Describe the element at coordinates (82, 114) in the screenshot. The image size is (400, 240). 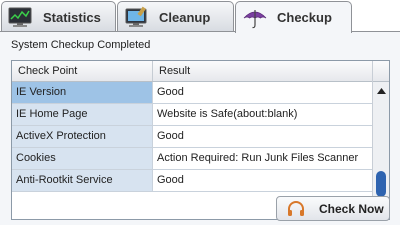
I see `check-point-cell: IE Home Page` at that location.